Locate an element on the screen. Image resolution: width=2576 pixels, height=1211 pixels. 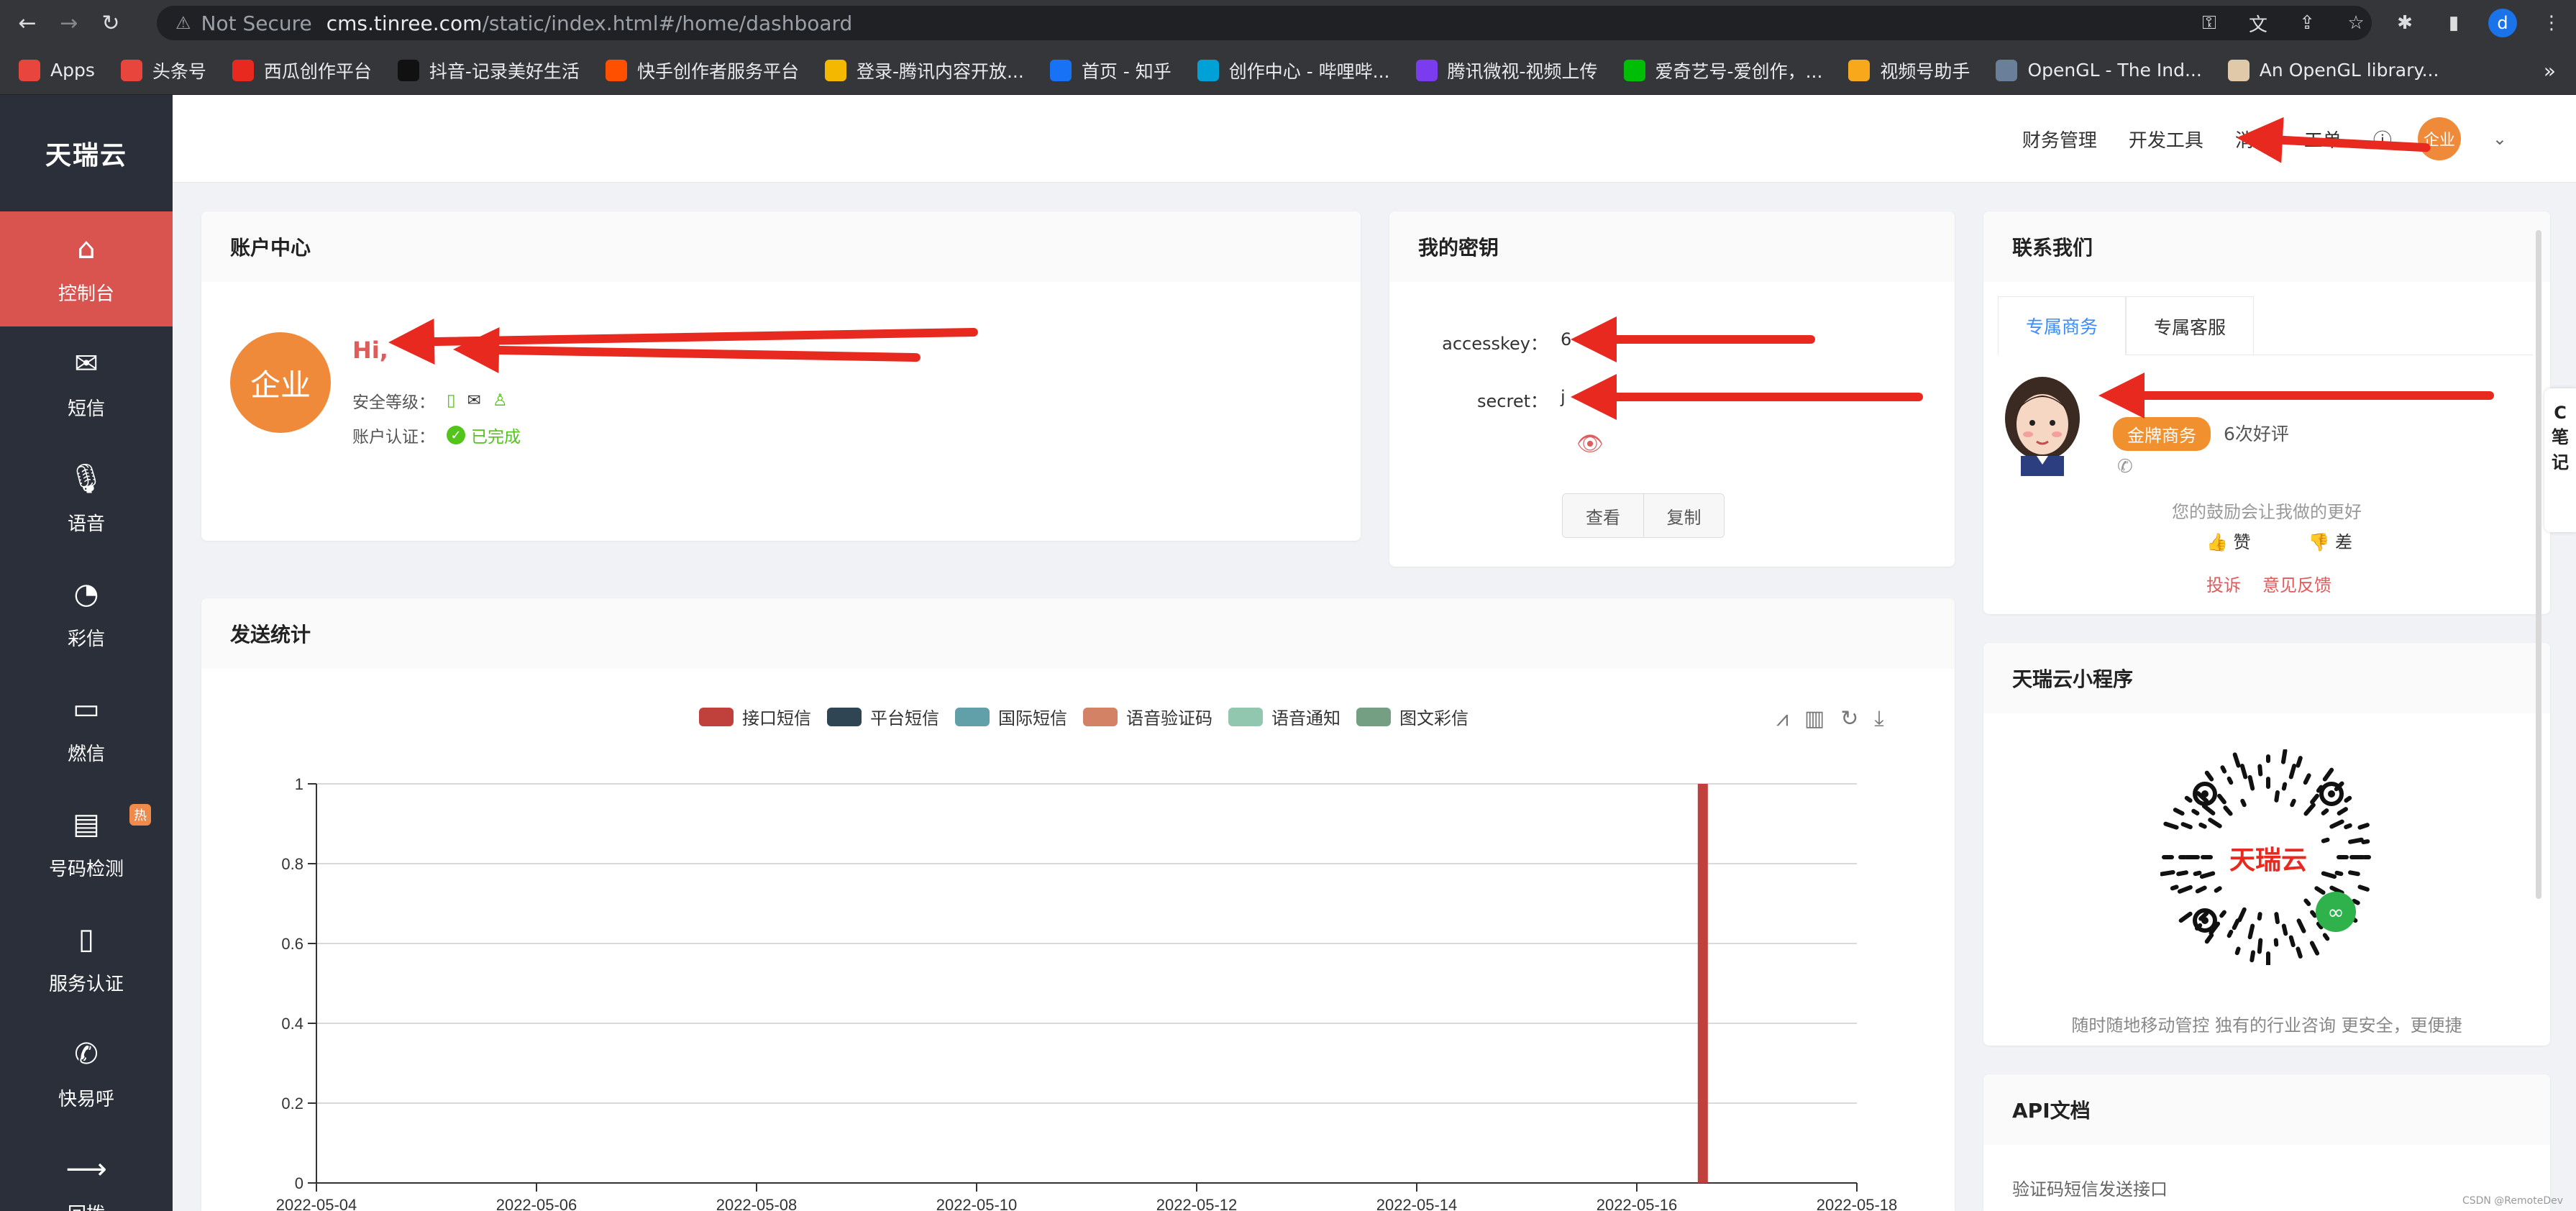
bookmark-item: 视频号助手 is located at coordinates (1909, 70).